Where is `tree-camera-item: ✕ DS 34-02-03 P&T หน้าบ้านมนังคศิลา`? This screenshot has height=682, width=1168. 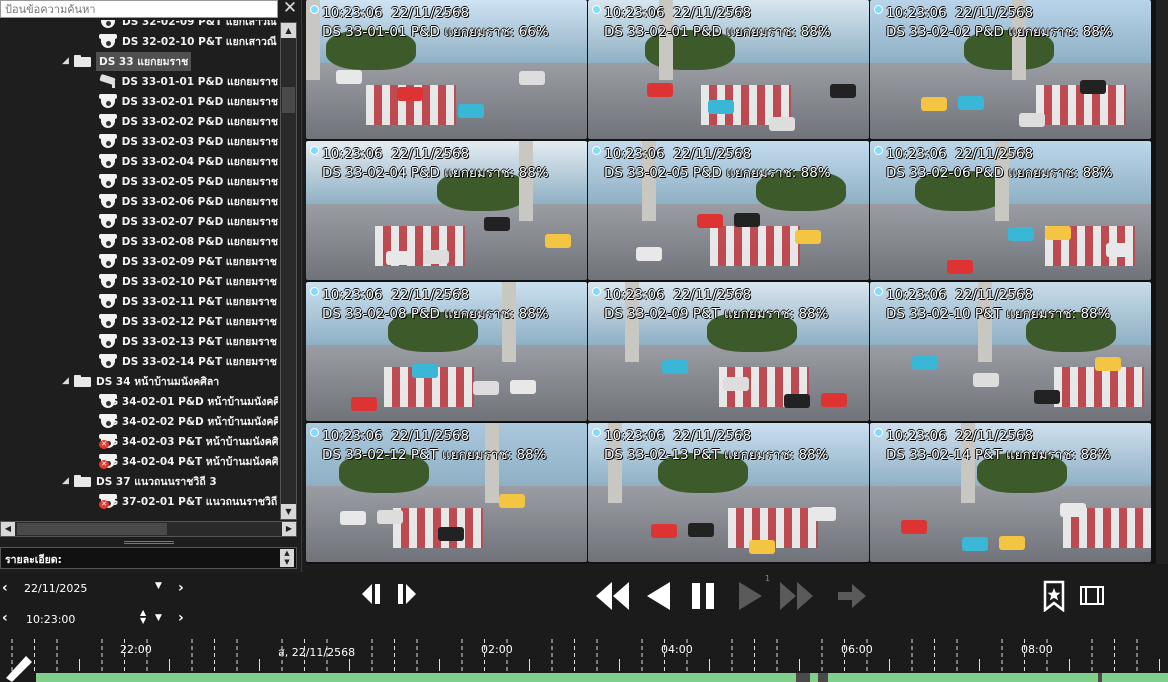 tree-camera-item: ✕ DS 34-02-03 P&T หน้าบ้านมนังคศิลา is located at coordinates (139, 441).